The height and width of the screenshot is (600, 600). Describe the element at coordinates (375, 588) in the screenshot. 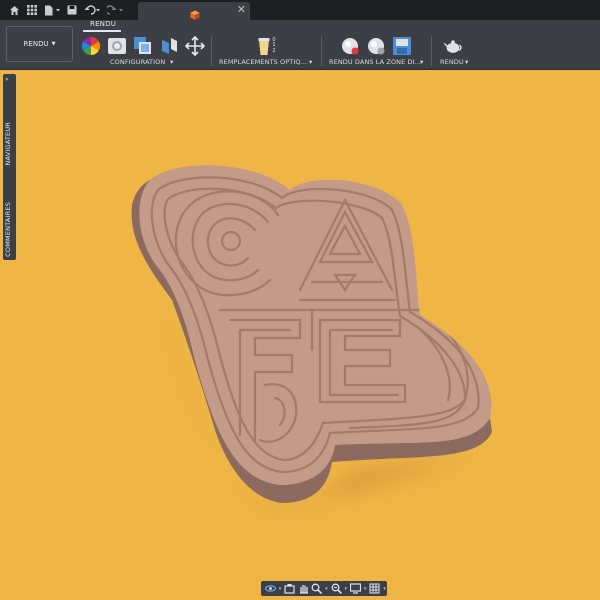

I see `grid-settings-icon` at that location.